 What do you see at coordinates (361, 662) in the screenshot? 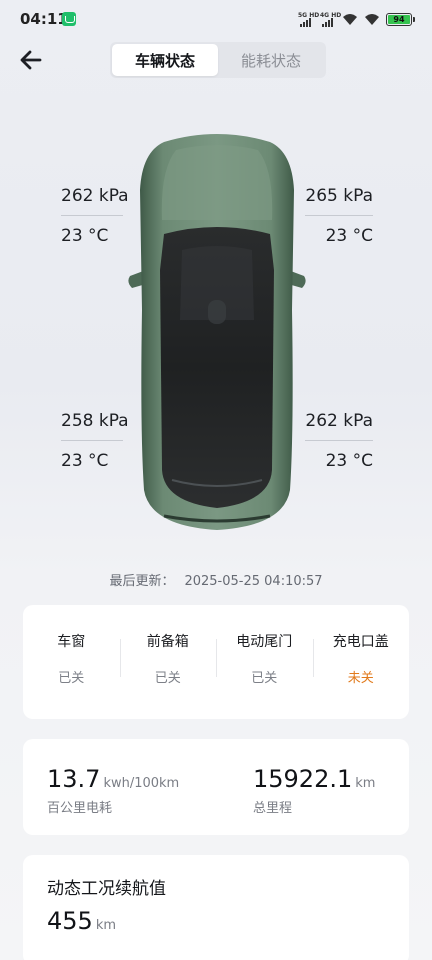
I see `closure-charge-port: 充电口盖 未关` at bounding box center [361, 662].